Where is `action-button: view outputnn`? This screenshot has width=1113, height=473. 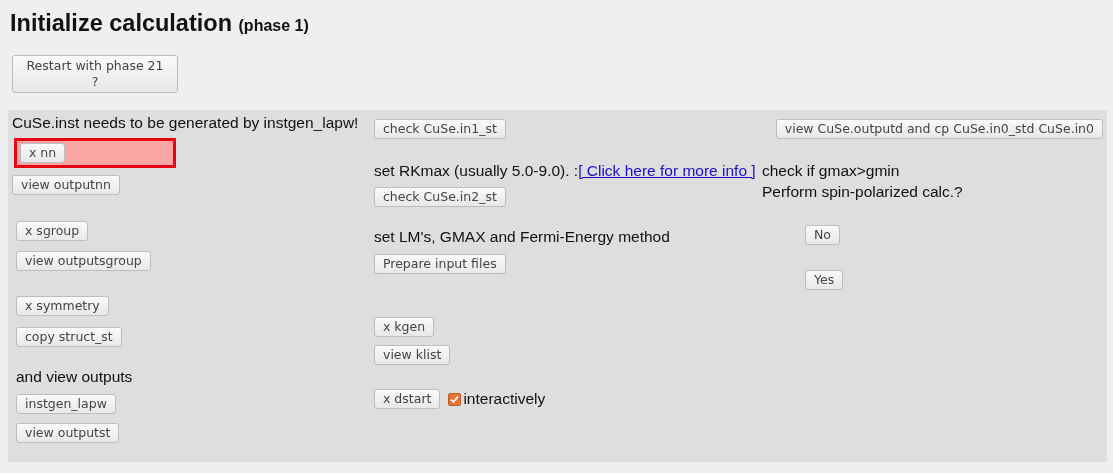 action-button: view outputnn is located at coordinates (66, 185).